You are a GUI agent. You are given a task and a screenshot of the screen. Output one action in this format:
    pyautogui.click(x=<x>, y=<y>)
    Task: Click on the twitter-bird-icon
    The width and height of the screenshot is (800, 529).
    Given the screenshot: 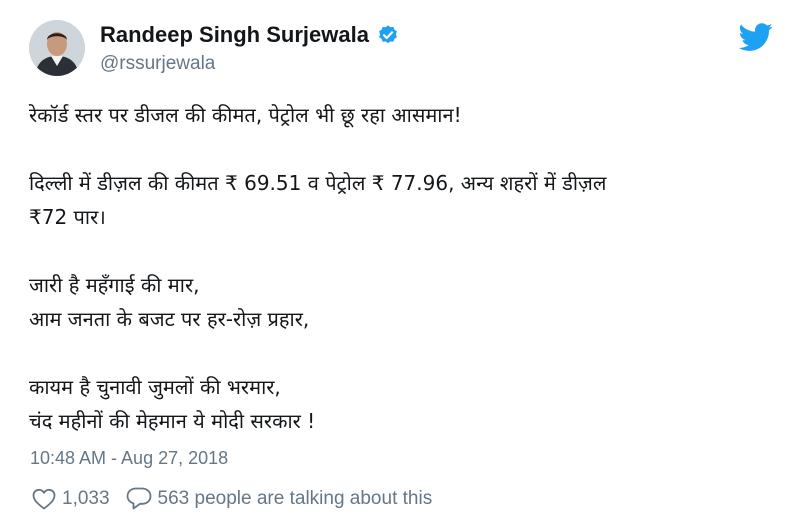 What is the action you would take?
    pyautogui.click(x=756, y=37)
    